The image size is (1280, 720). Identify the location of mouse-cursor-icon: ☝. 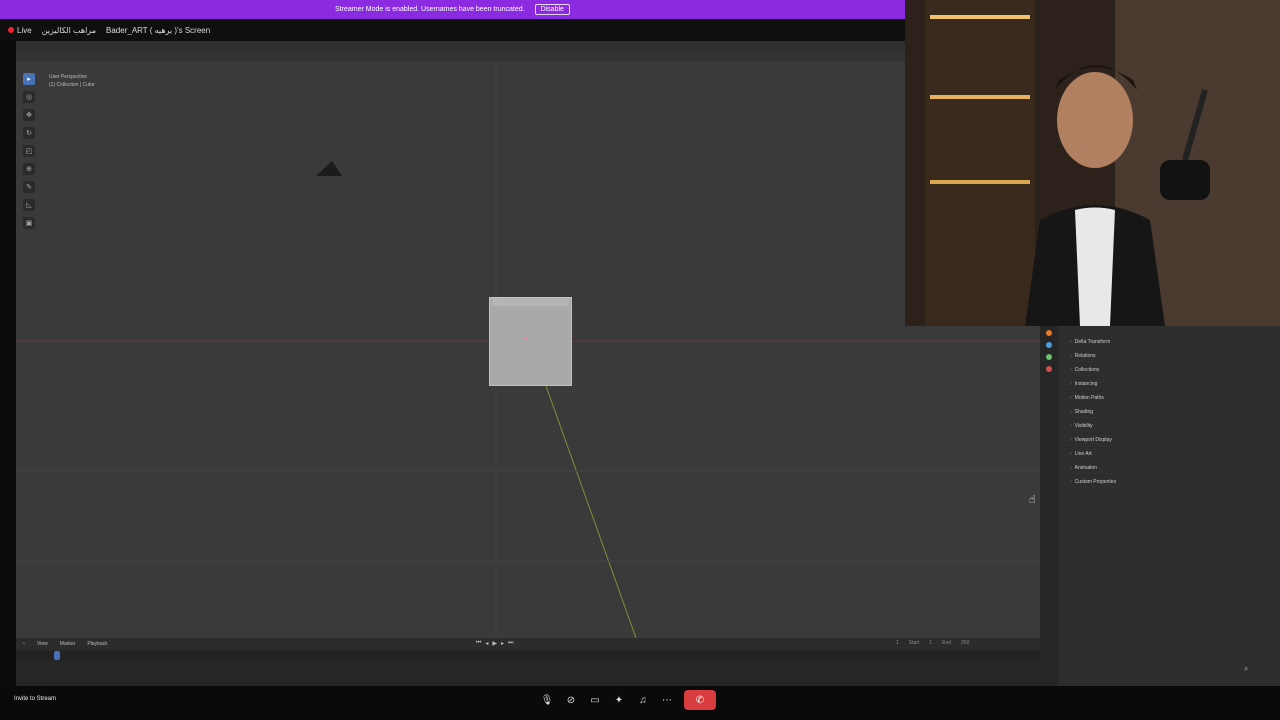
(1032, 500).